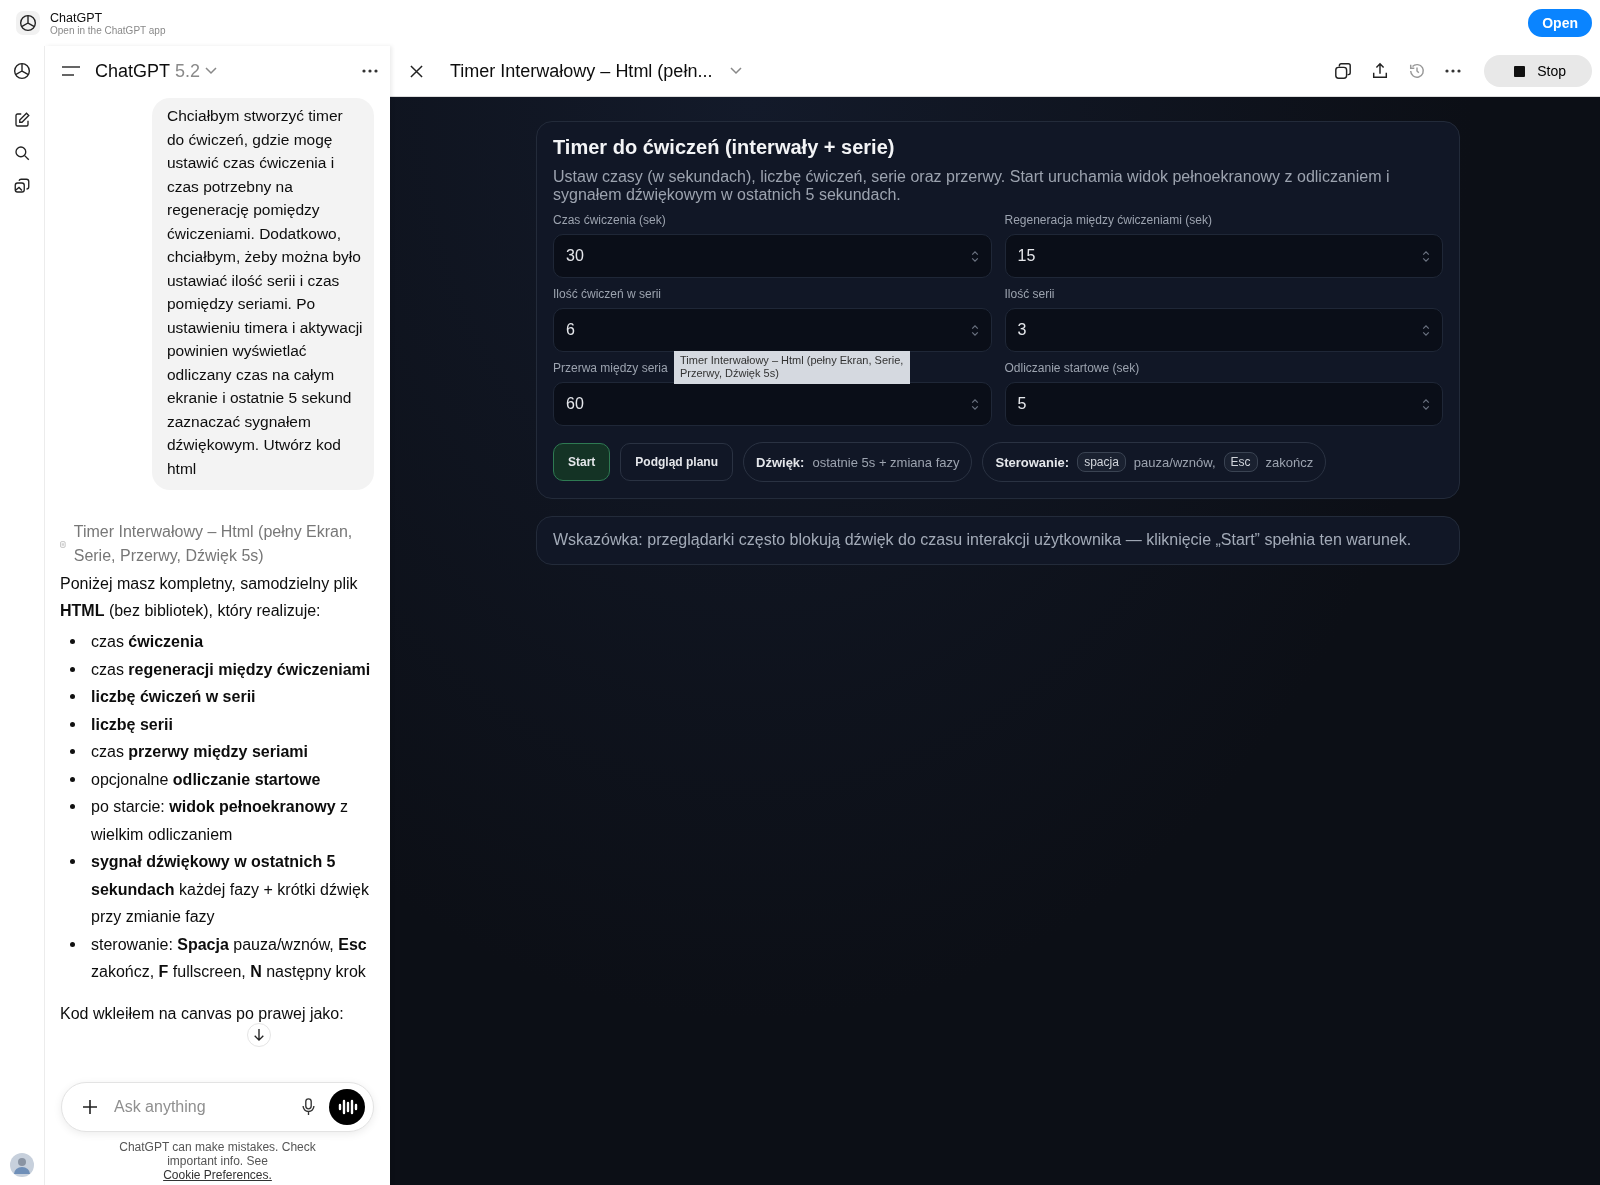 The width and height of the screenshot is (1600, 1185). What do you see at coordinates (724, 147) in the screenshot?
I see `timer-title: Timer do ćwiczeń (interwały + serie)` at bounding box center [724, 147].